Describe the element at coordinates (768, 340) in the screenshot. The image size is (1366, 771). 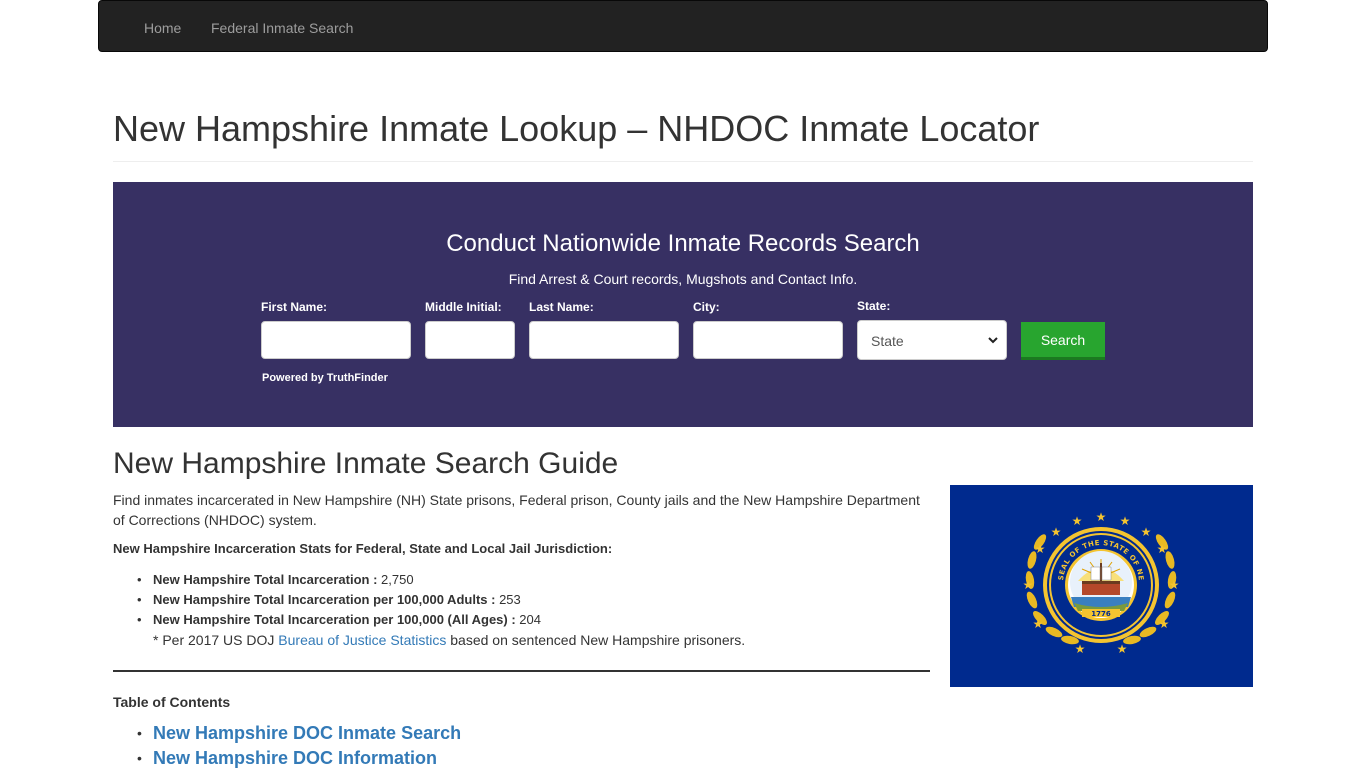
I see `city-input` at that location.